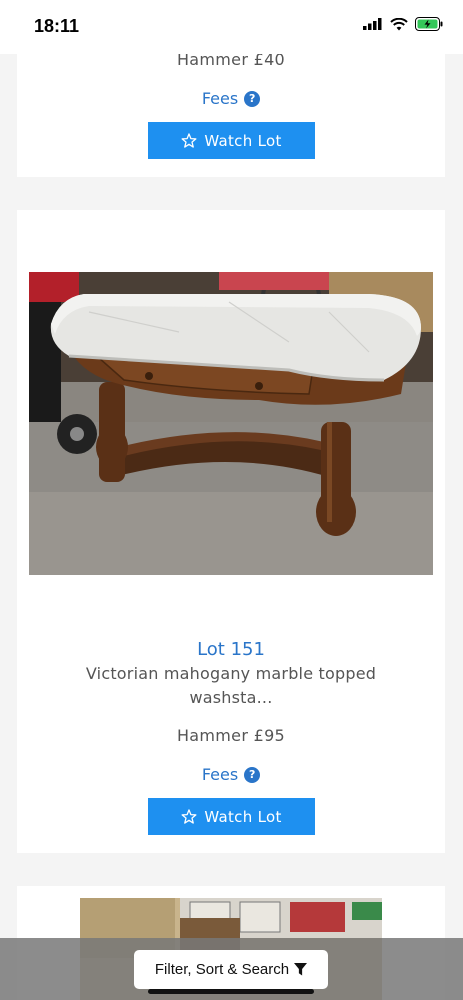 Image resolution: width=463 pixels, height=1000 pixels. What do you see at coordinates (231, 735) in the screenshot?
I see `hammer-price: Hammer £95` at bounding box center [231, 735].